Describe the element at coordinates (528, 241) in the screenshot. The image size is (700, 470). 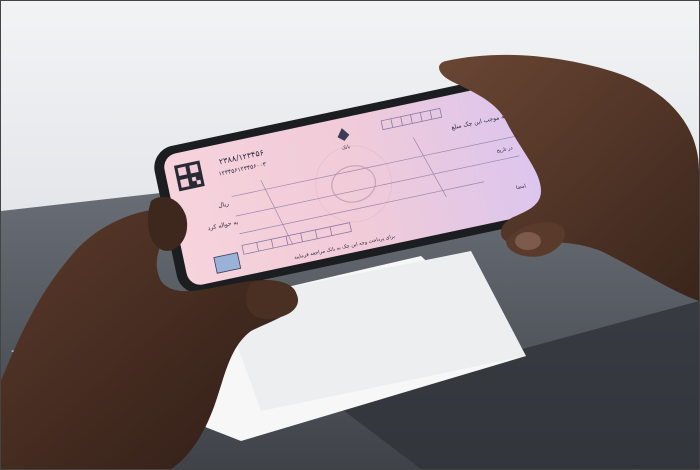
I see `thumbnail` at that location.